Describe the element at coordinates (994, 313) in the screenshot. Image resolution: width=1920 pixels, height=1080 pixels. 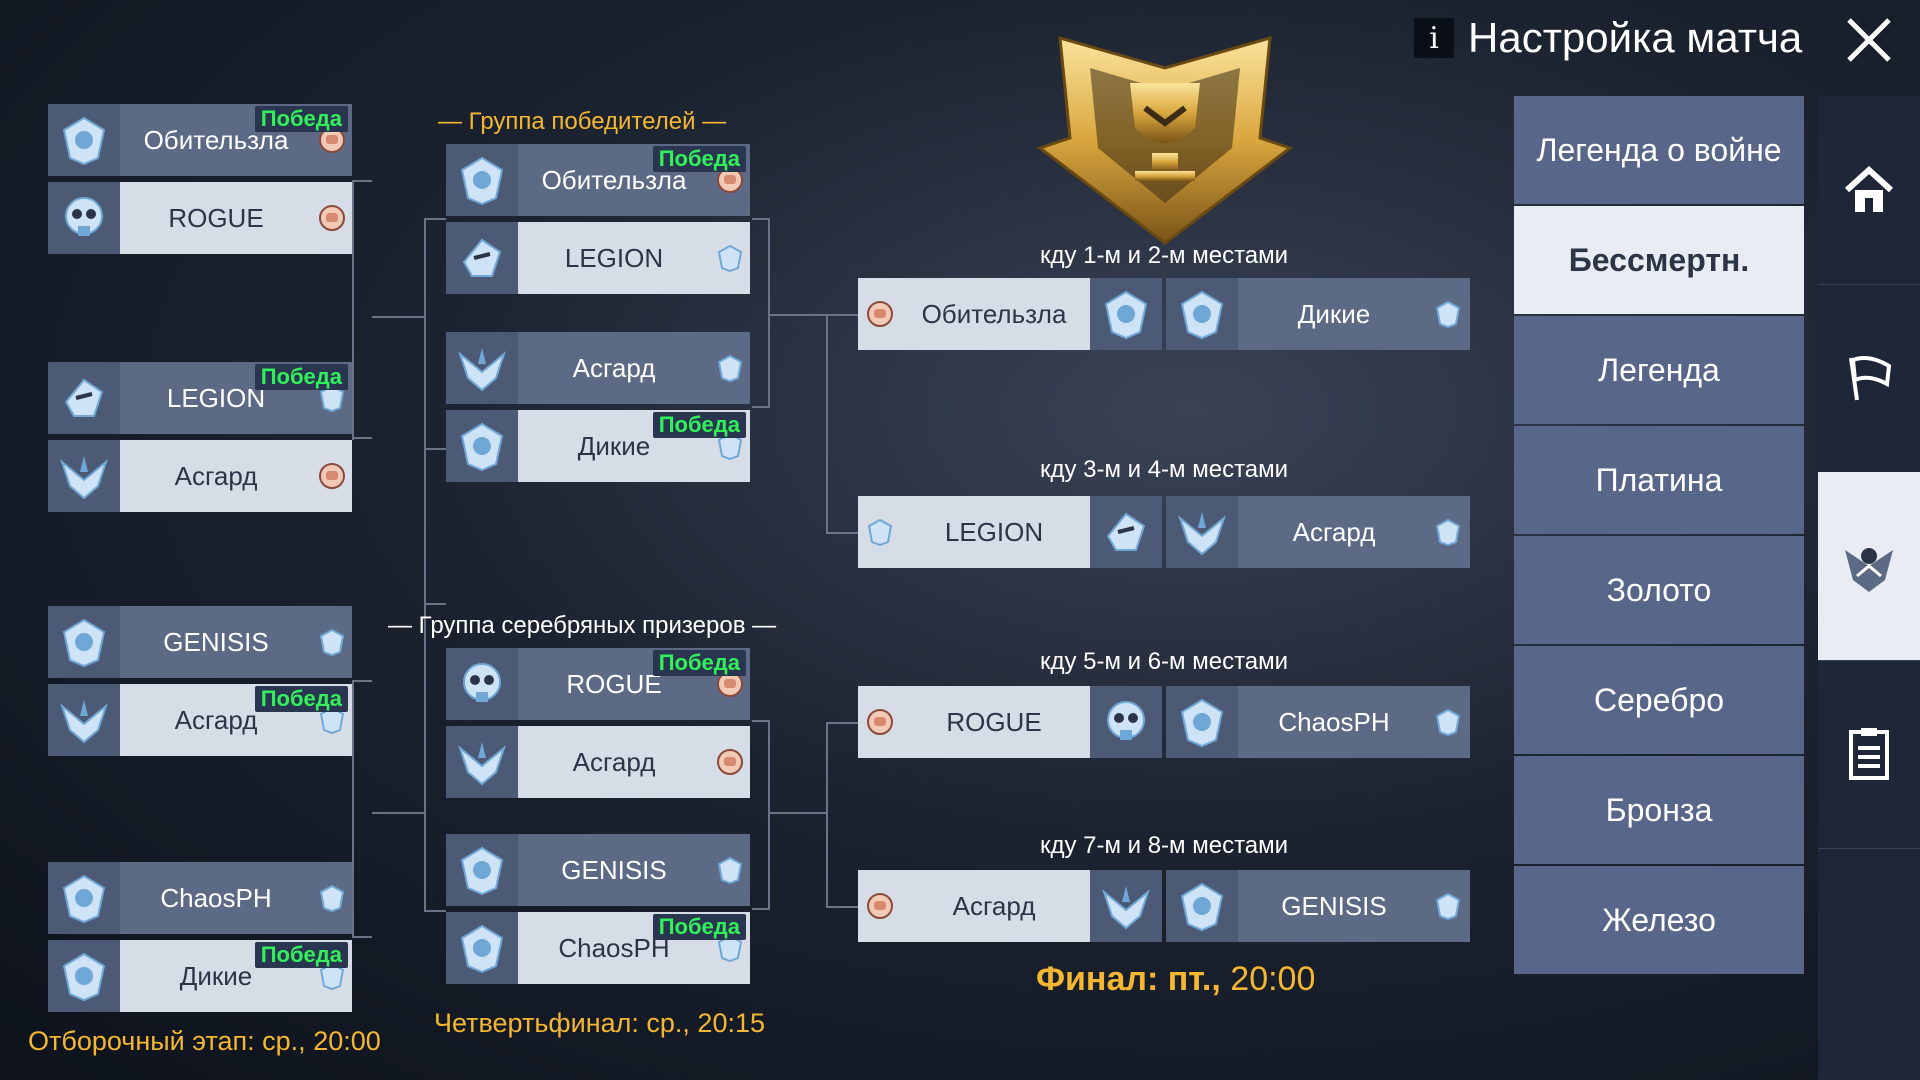
I see `team-name: Обительзла` at that location.